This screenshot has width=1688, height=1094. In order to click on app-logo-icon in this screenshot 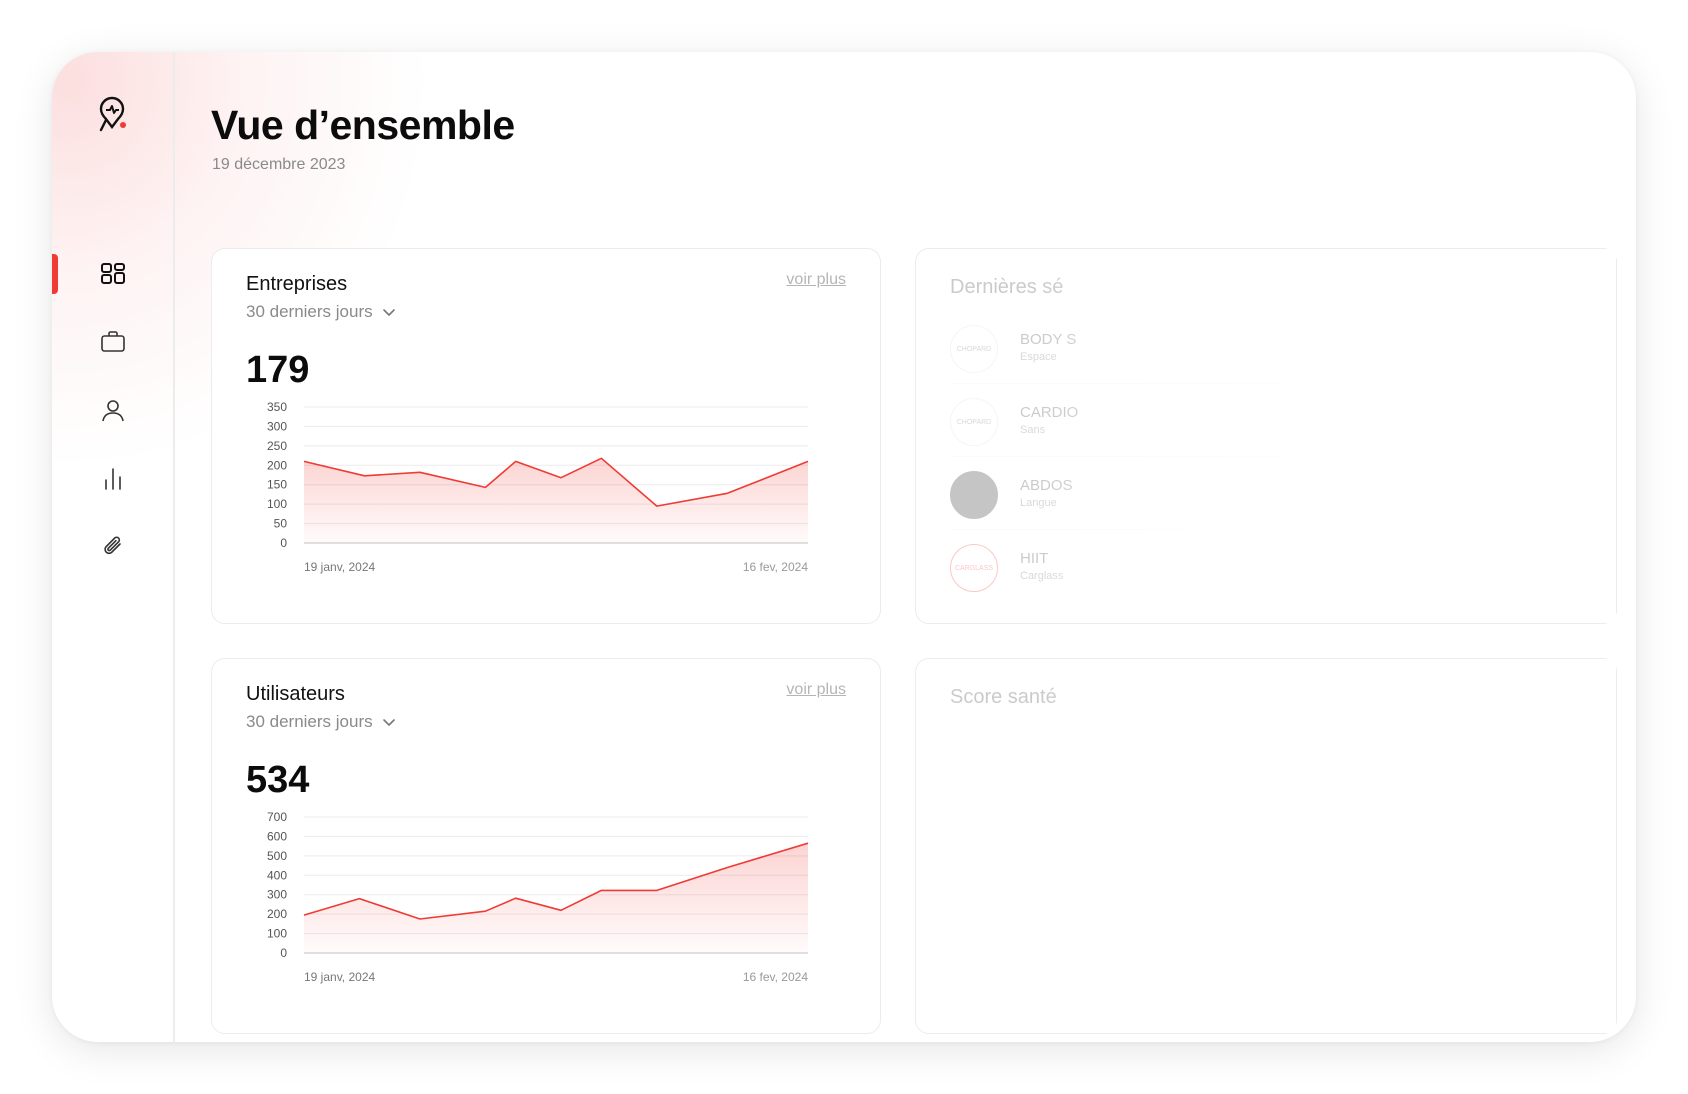, I will do `click(112, 116)`.